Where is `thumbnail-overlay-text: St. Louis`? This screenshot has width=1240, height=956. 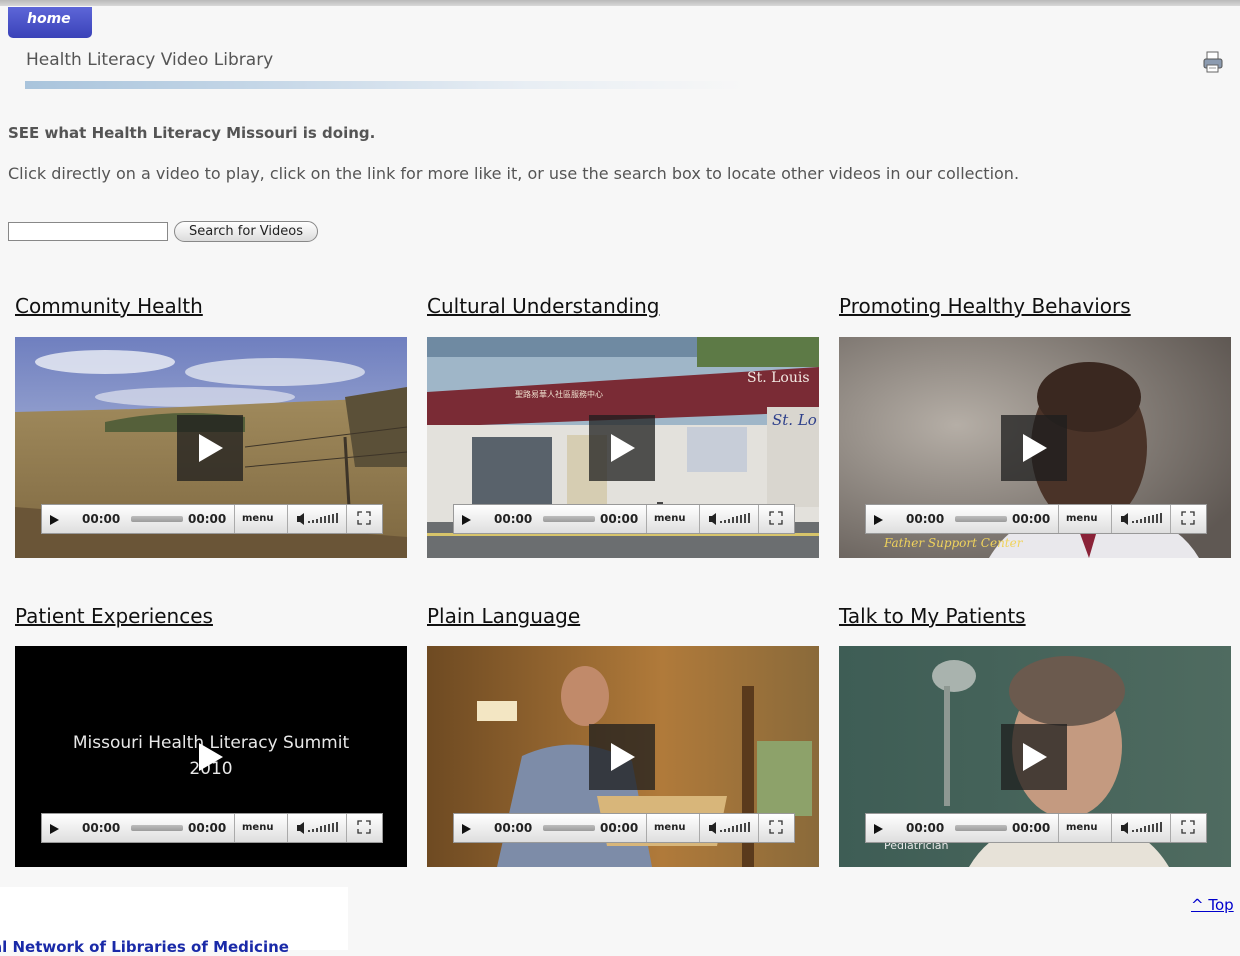
thumbnail-overlay-text: St. Louis is located at coordinates (778, 378).